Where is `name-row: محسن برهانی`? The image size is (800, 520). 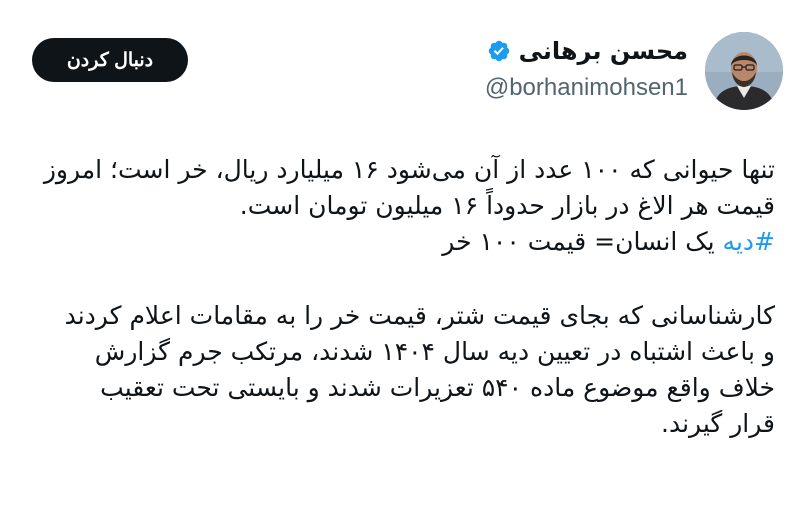
name-row: محسن برهانی is located at coordinates (586, 51).